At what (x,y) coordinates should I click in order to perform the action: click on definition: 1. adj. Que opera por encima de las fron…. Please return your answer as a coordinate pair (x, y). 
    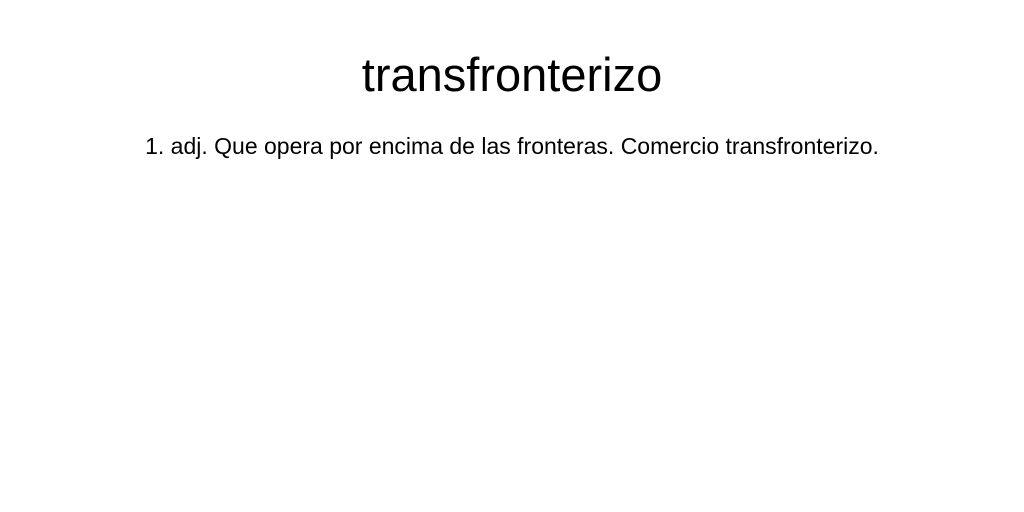
    Looking at the image, I should click on (512, 146).